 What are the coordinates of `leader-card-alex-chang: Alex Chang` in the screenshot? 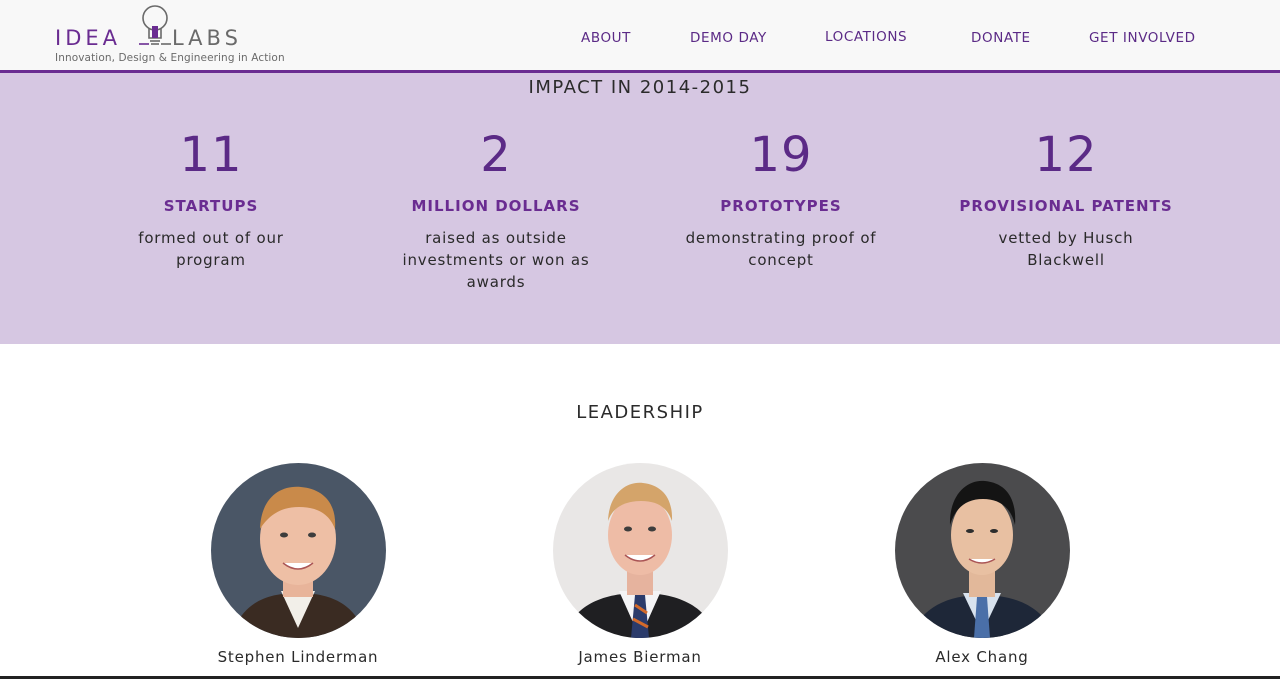 It's located at (982, 564).